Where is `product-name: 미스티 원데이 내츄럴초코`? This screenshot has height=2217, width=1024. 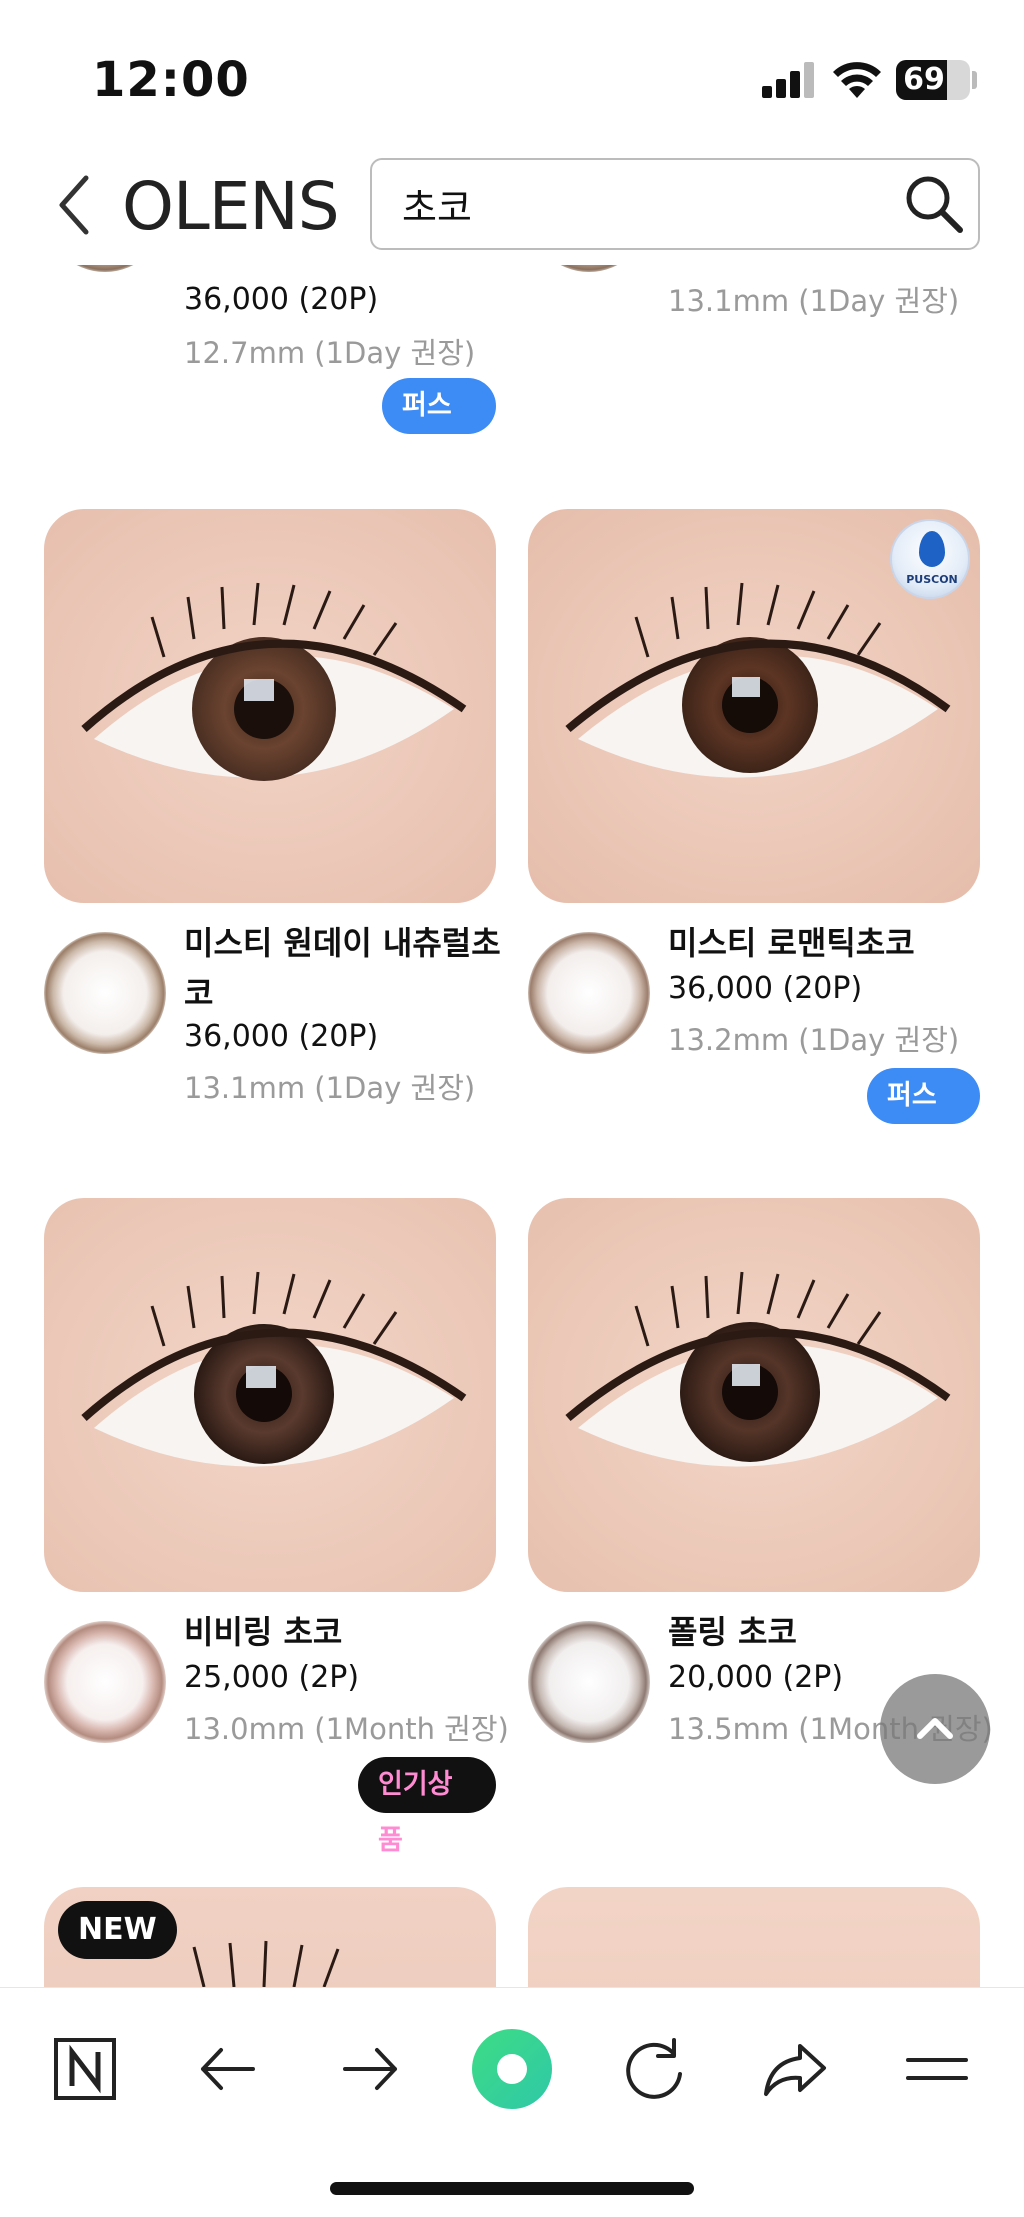
product-name: 미스티 원데이 내츄럴초코 is located at coordinates (344, 968).